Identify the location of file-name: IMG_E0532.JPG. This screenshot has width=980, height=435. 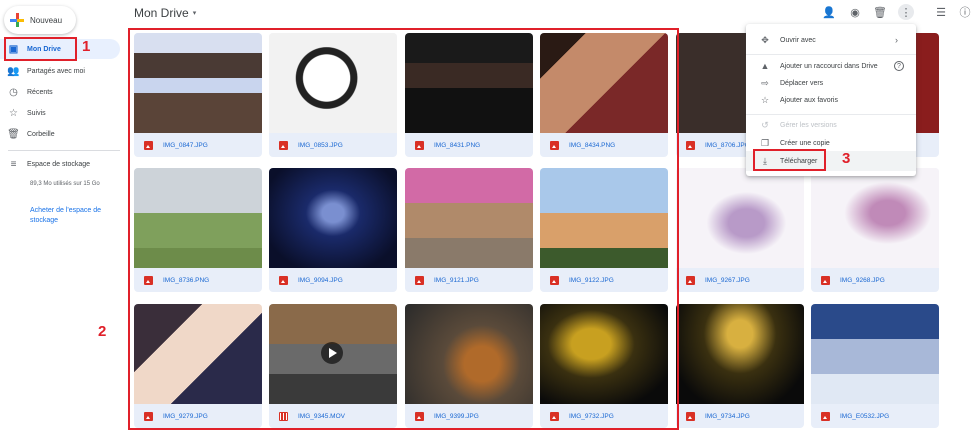
(865, 416).